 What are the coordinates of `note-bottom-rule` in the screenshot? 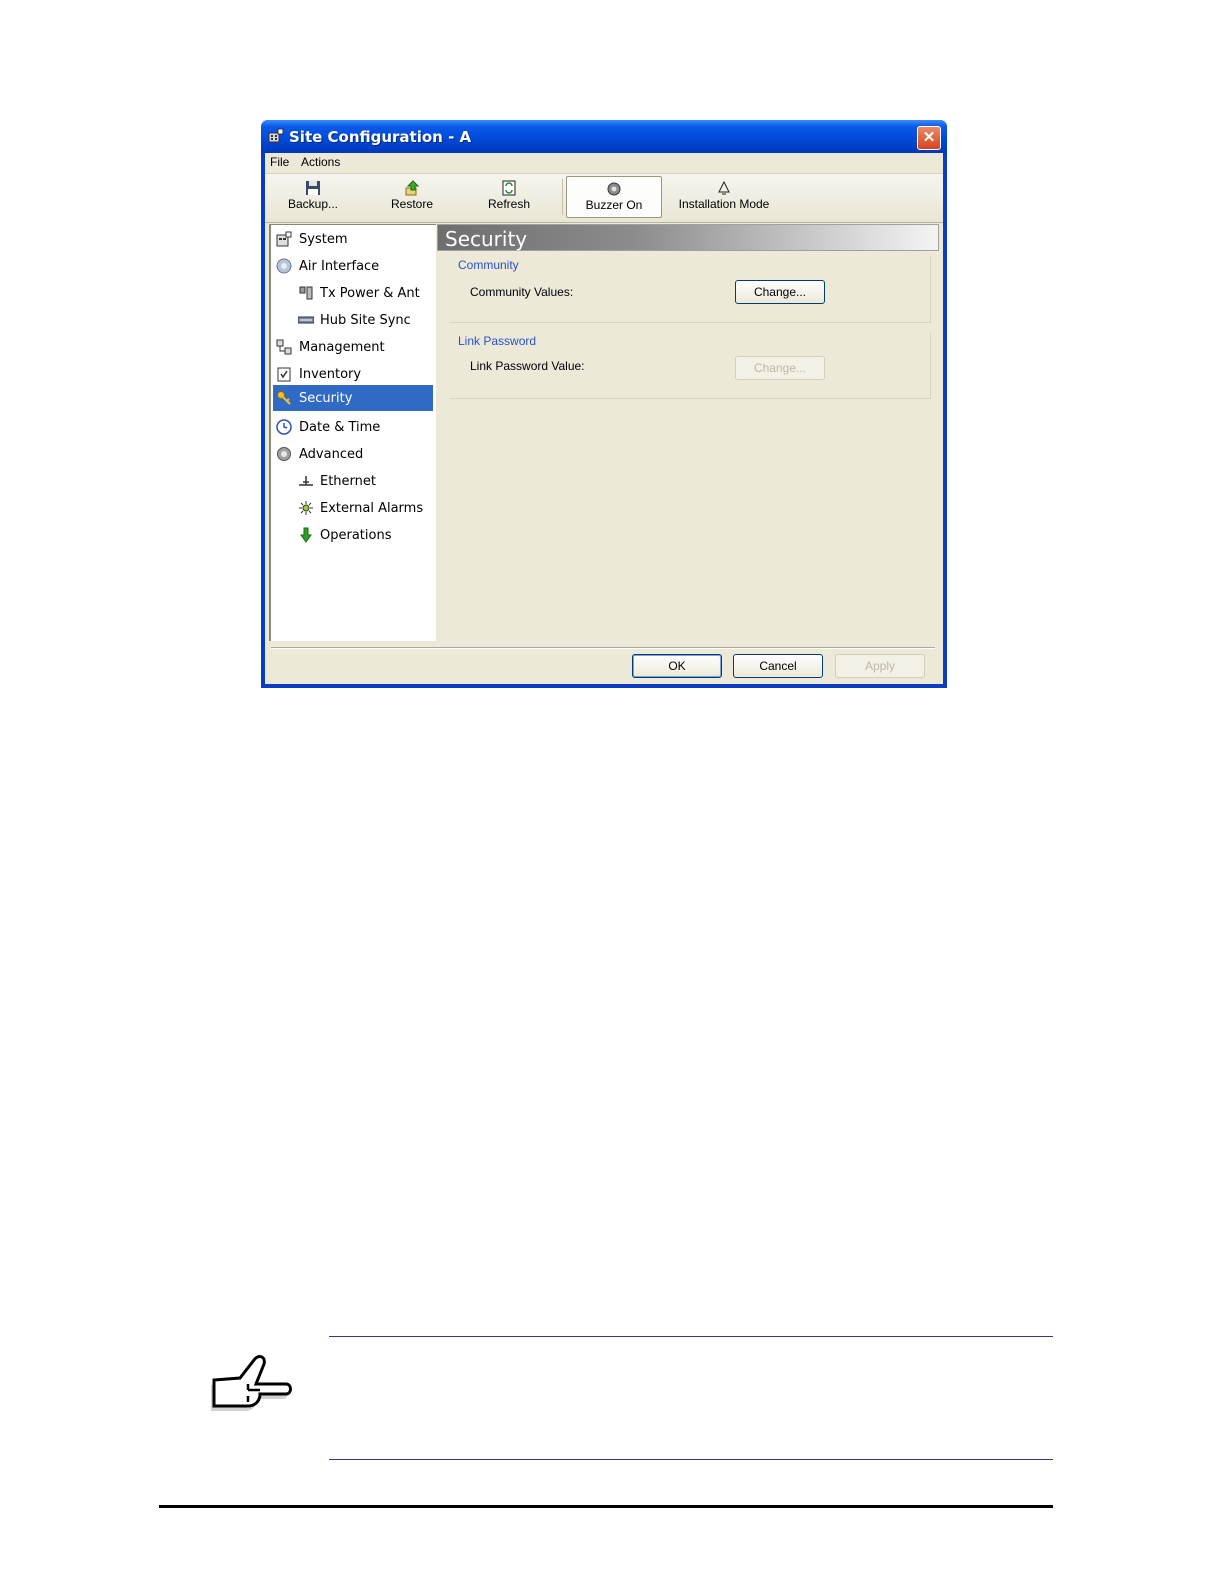 It's located at (691, 1459).